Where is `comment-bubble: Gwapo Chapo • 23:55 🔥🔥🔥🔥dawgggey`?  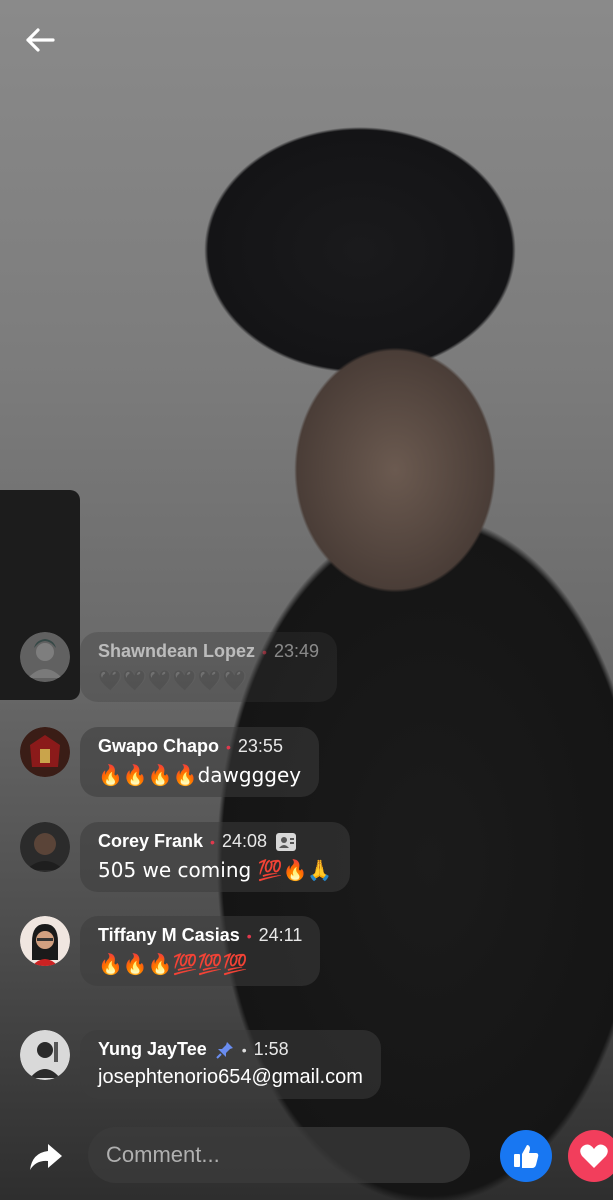 comment-bubble: Gwapo Chapo • 23:55 🔥🔥🔥🔥dawgggey is located at coordinates (200, 762).